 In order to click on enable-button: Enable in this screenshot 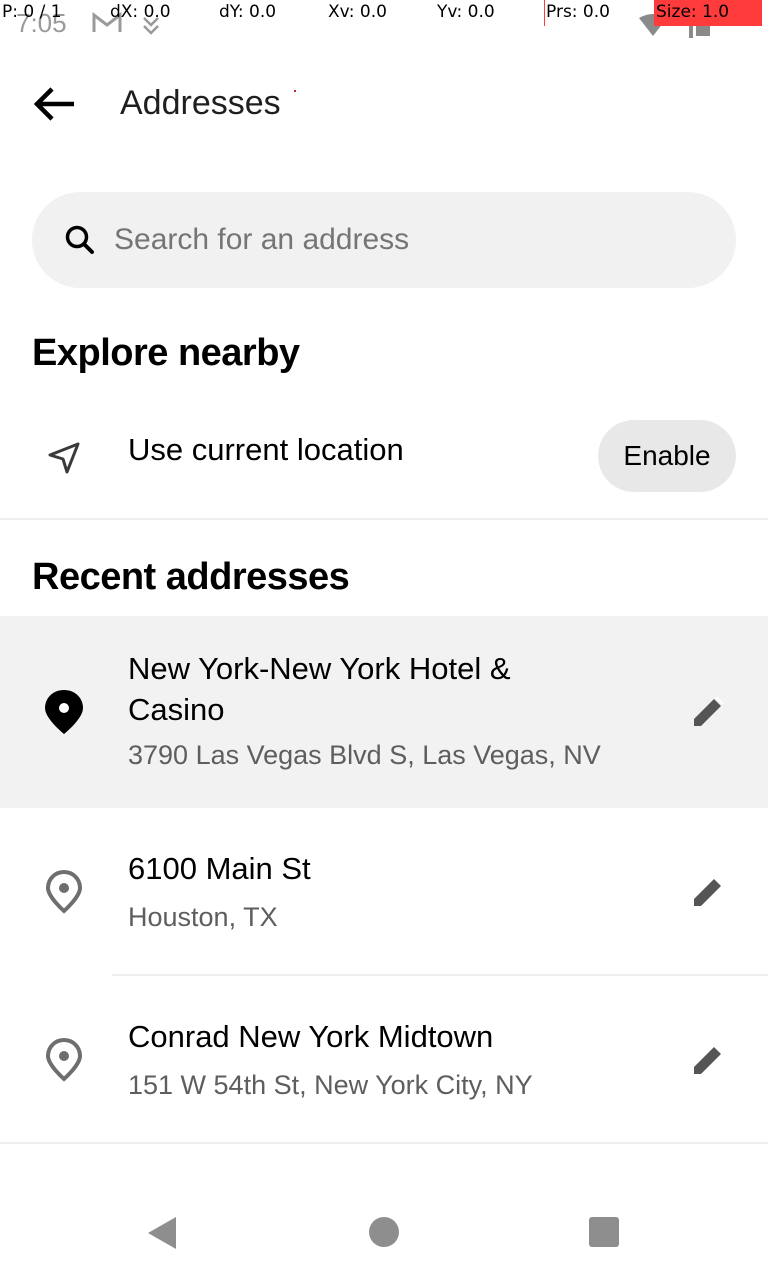, I will do `click(667, 456)`.